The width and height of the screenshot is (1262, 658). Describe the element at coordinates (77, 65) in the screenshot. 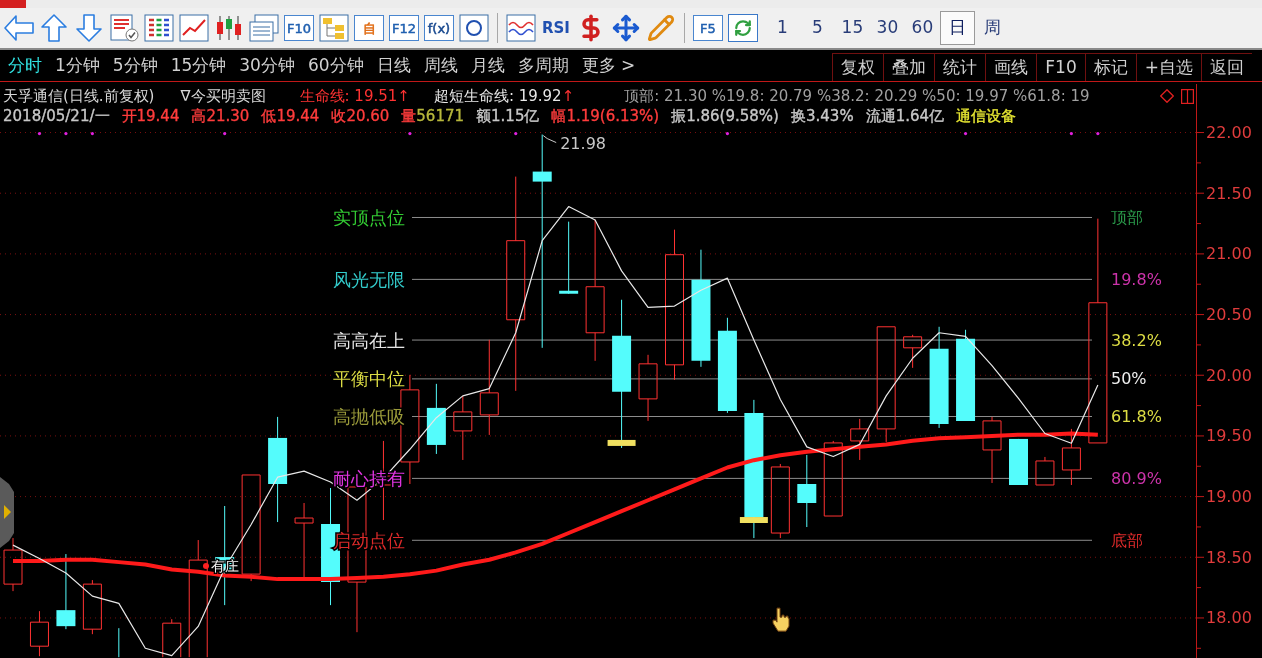

I see `period-tab: 1分钟` at that location.